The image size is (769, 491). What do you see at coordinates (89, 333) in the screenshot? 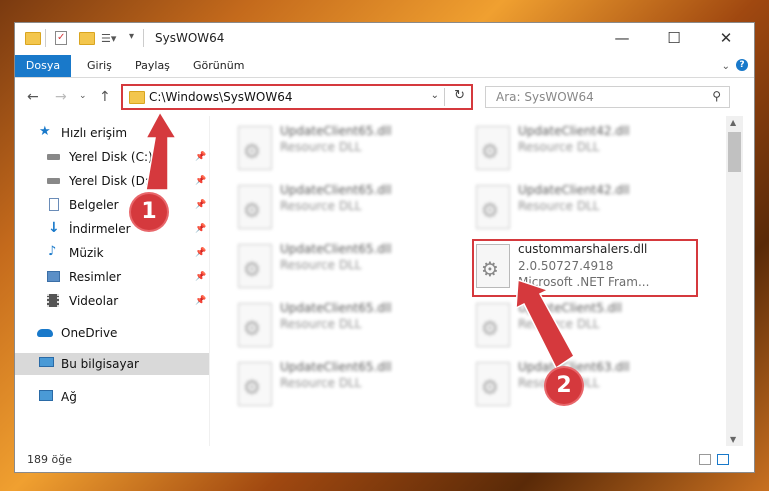
I see `sidebar-item-label: OneDrive` at bounding box center [89, 333].